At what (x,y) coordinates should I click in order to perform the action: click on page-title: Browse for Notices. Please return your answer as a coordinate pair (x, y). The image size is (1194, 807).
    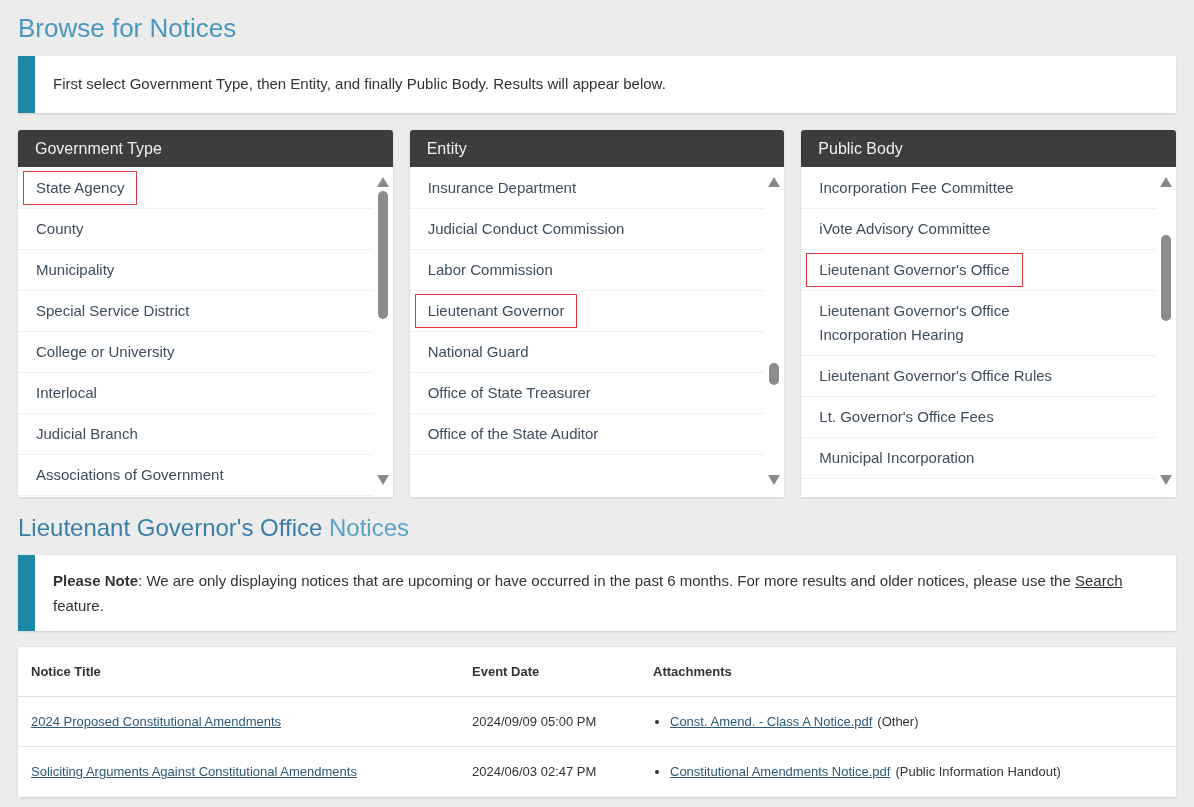
    Looking at the image, I should click on (128, 28).